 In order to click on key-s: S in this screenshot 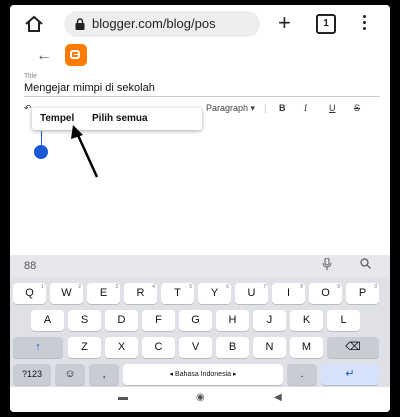, I will do `click(84, 320)`.